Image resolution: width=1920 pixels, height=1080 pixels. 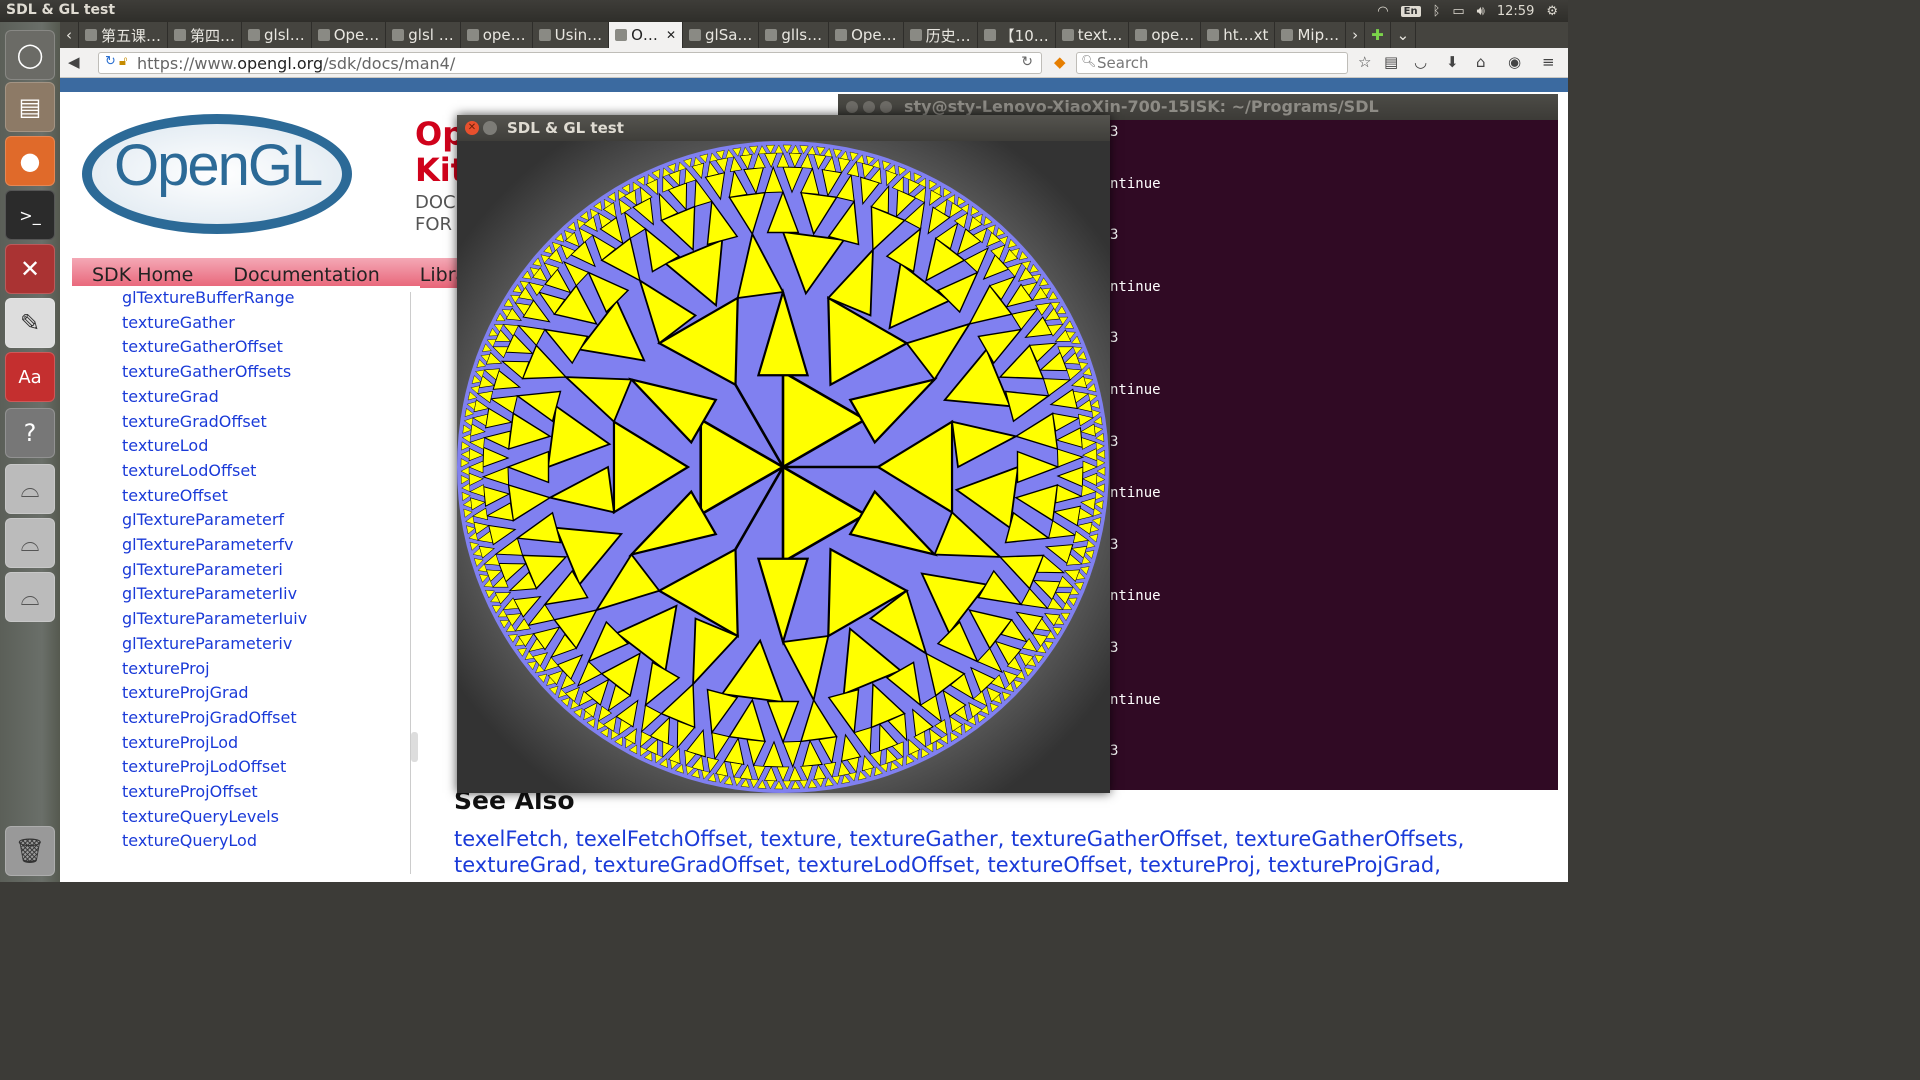 What do you see at coordinates (1420, 62) in the screenshot?
I see `pocket-icon: ◡` at bounding box center [1420, 62].